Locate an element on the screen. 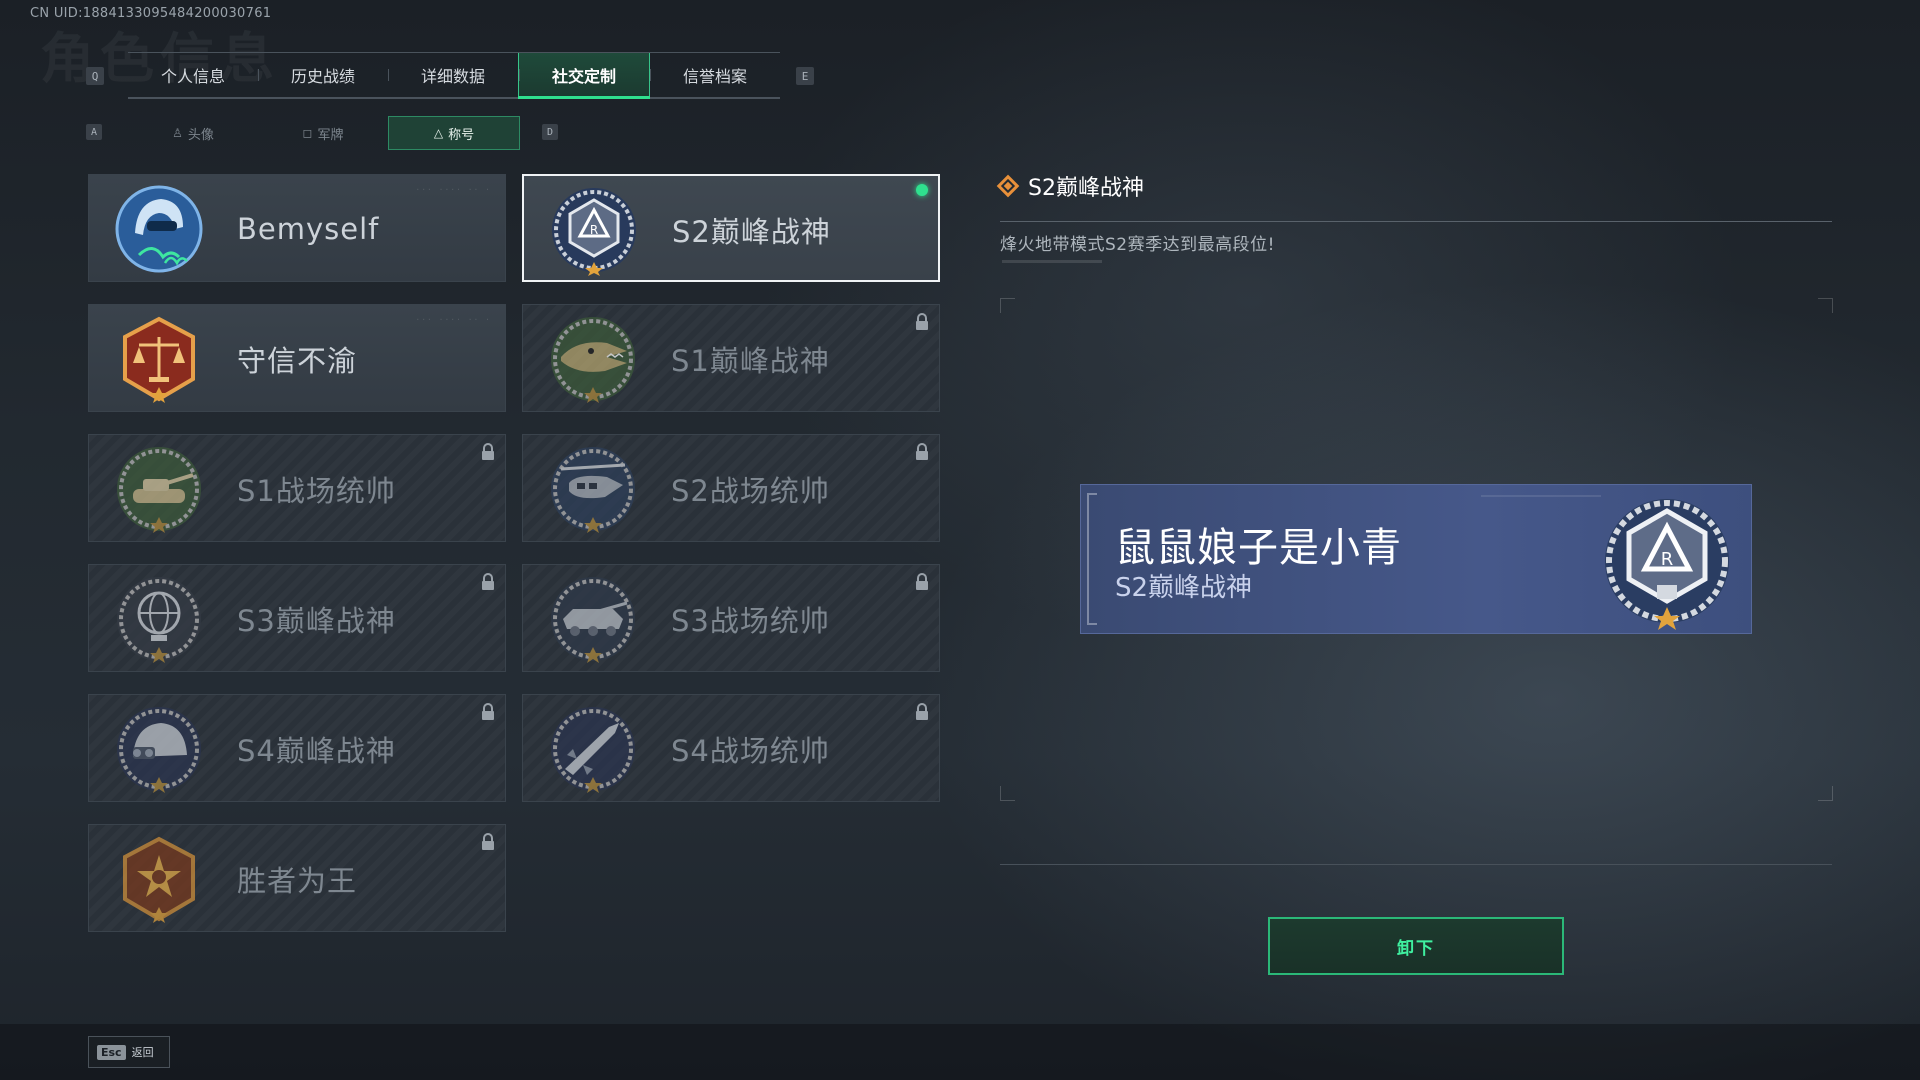 This screenshot has width=1920, height=1080. tab-credit-record: 信誉档案 is located at coordinates (715, 75).